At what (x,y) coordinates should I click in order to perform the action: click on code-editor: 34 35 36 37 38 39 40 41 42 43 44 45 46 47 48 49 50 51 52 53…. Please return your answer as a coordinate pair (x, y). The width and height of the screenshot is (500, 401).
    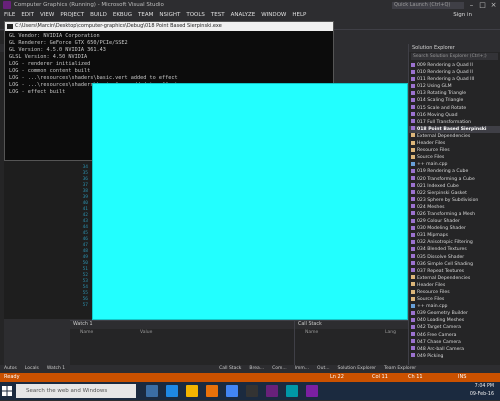
    Looking at the image, I should click on (48, 240).